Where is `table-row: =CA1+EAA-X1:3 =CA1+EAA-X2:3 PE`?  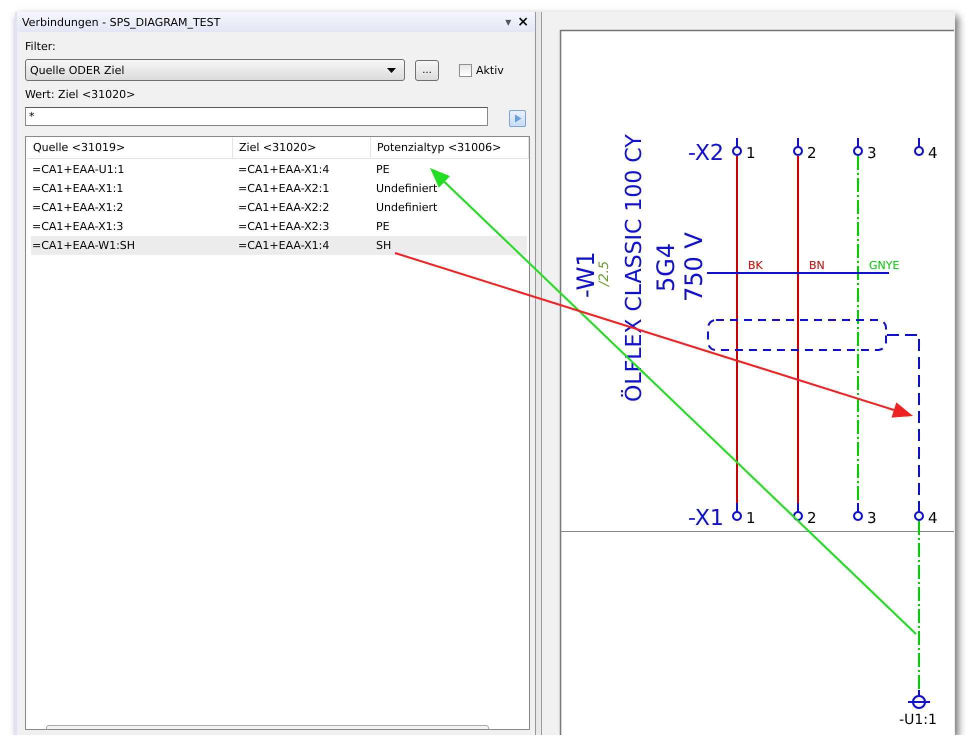
table-row: =CA1+EAA-X1:3 =CA1+EAA-X2:3 PE is located at coordinates (279, 226).